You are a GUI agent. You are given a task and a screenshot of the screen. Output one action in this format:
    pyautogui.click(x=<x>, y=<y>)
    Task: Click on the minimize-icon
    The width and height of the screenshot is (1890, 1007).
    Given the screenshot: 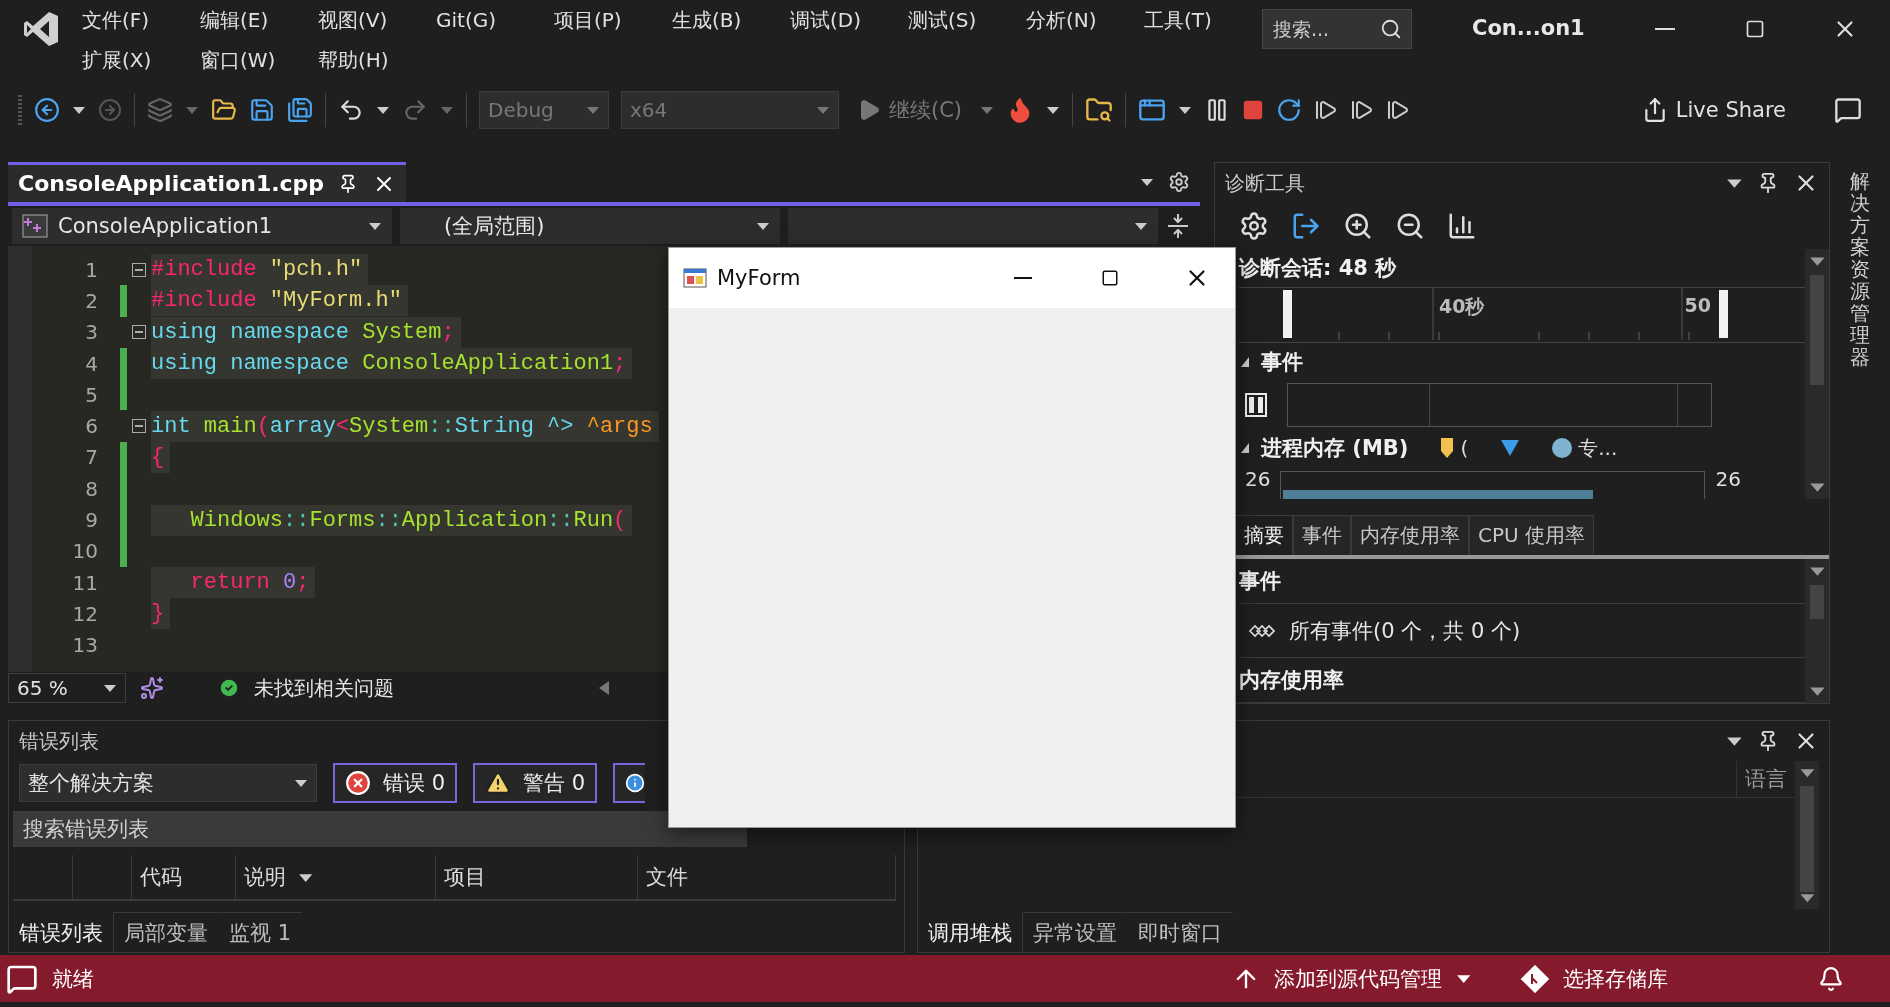 What is the action you would take?
    pyautogui.click(x=1665, y=29)
    